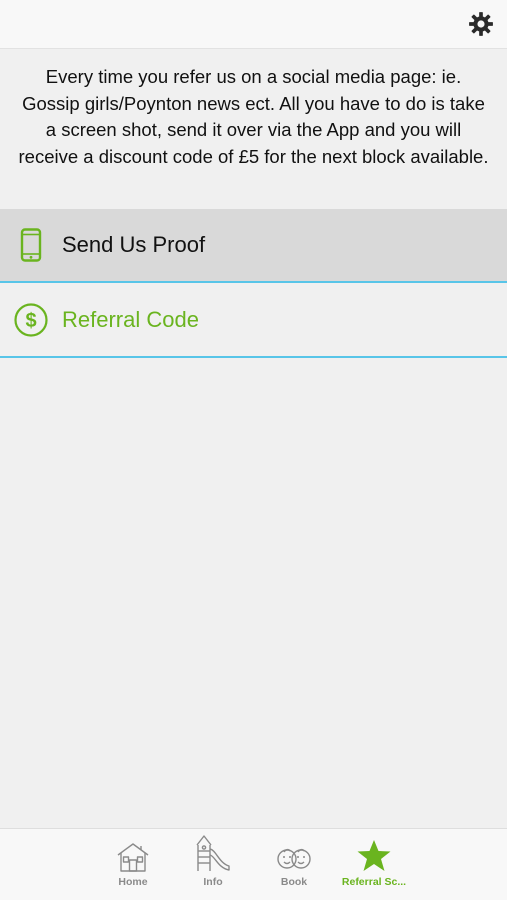  I want to click on tab-info: Info, so click(213, 864).